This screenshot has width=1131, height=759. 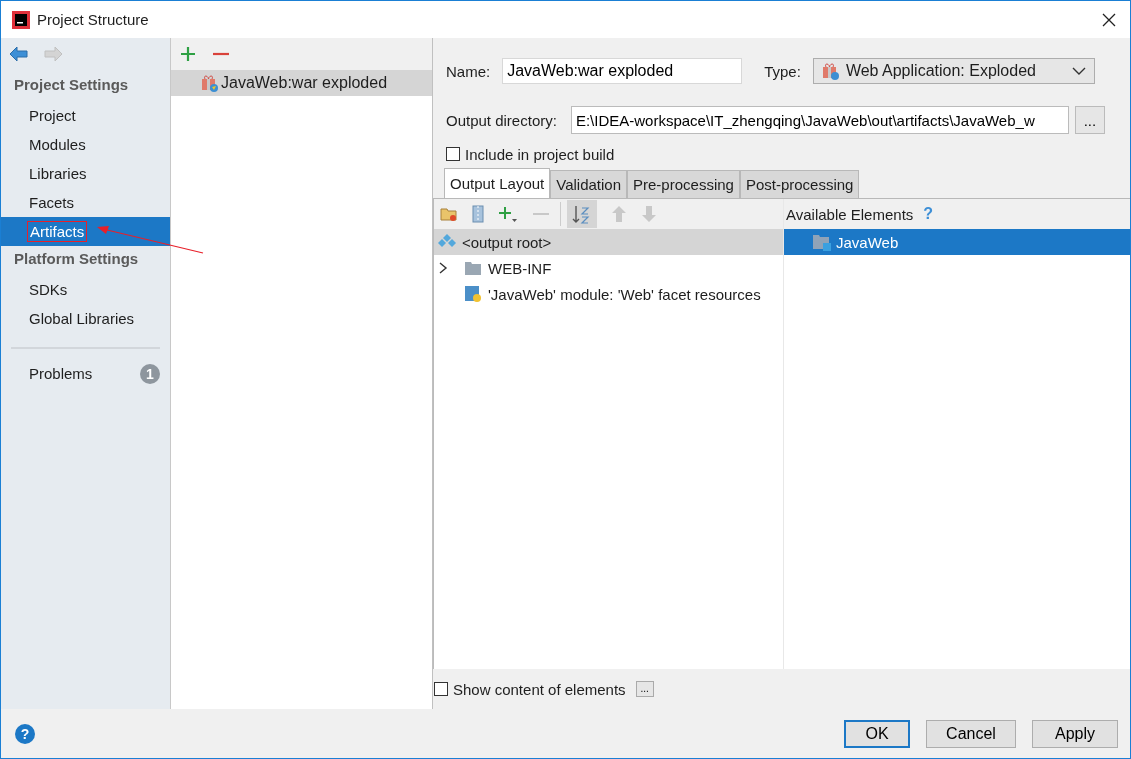 I want to click on archive-icon, so click(x=478, y=214).